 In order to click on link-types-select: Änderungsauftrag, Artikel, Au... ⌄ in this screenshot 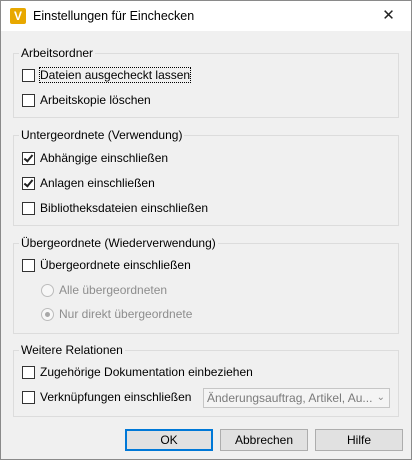, I will do `click(296, 398)`.